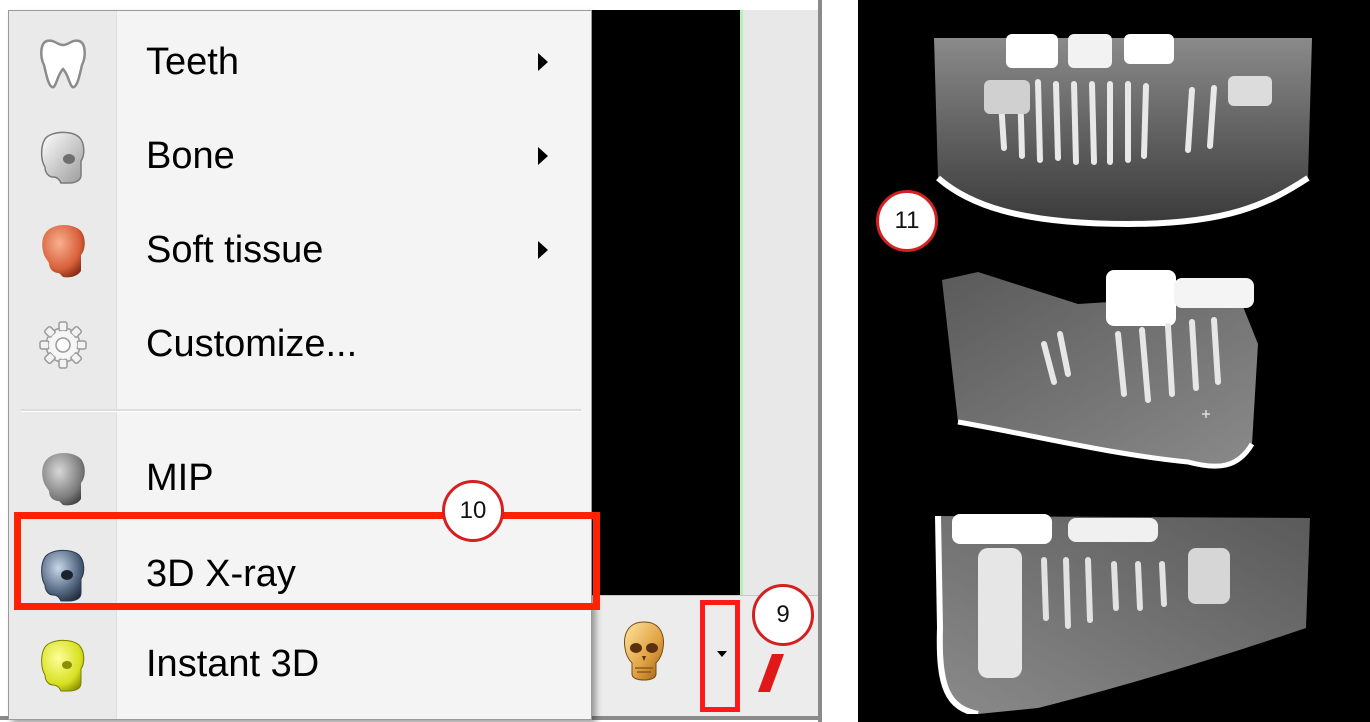  I want to click on skull-bone-icon, so click(63, 157).